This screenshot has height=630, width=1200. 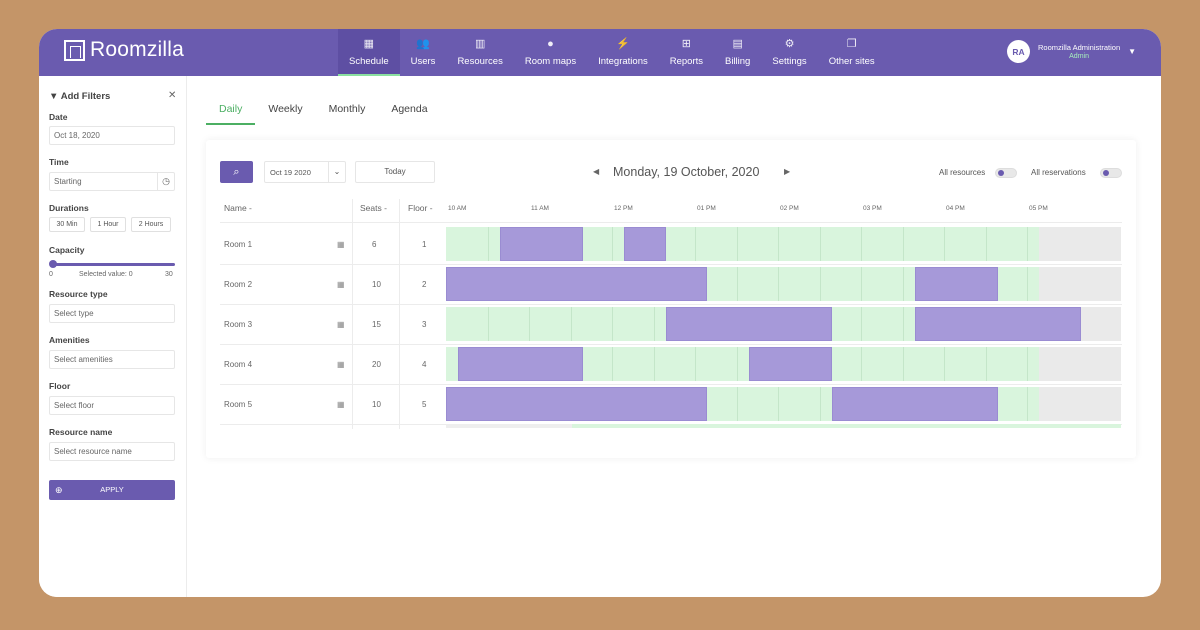 I want to click on time-field: Starting ◷, so click(x=112, y=181).